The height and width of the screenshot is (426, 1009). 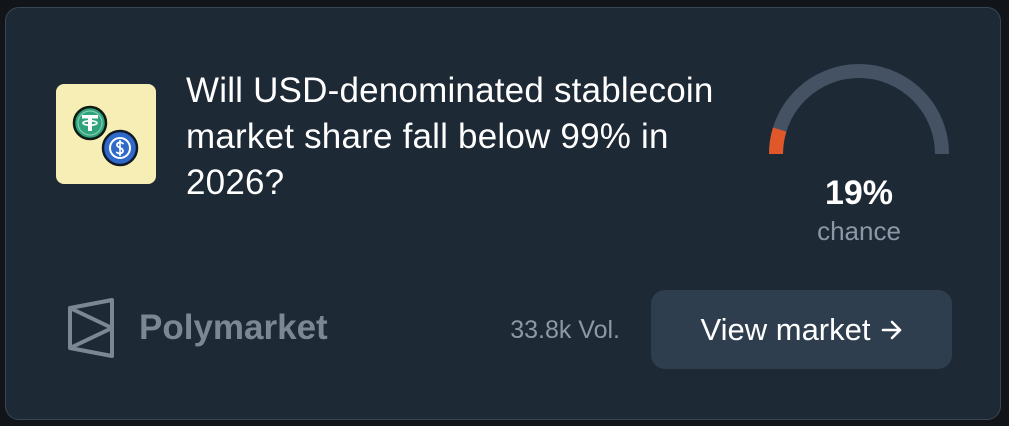 I want to click on arrow-right-icon, so click(x=891, y=329).